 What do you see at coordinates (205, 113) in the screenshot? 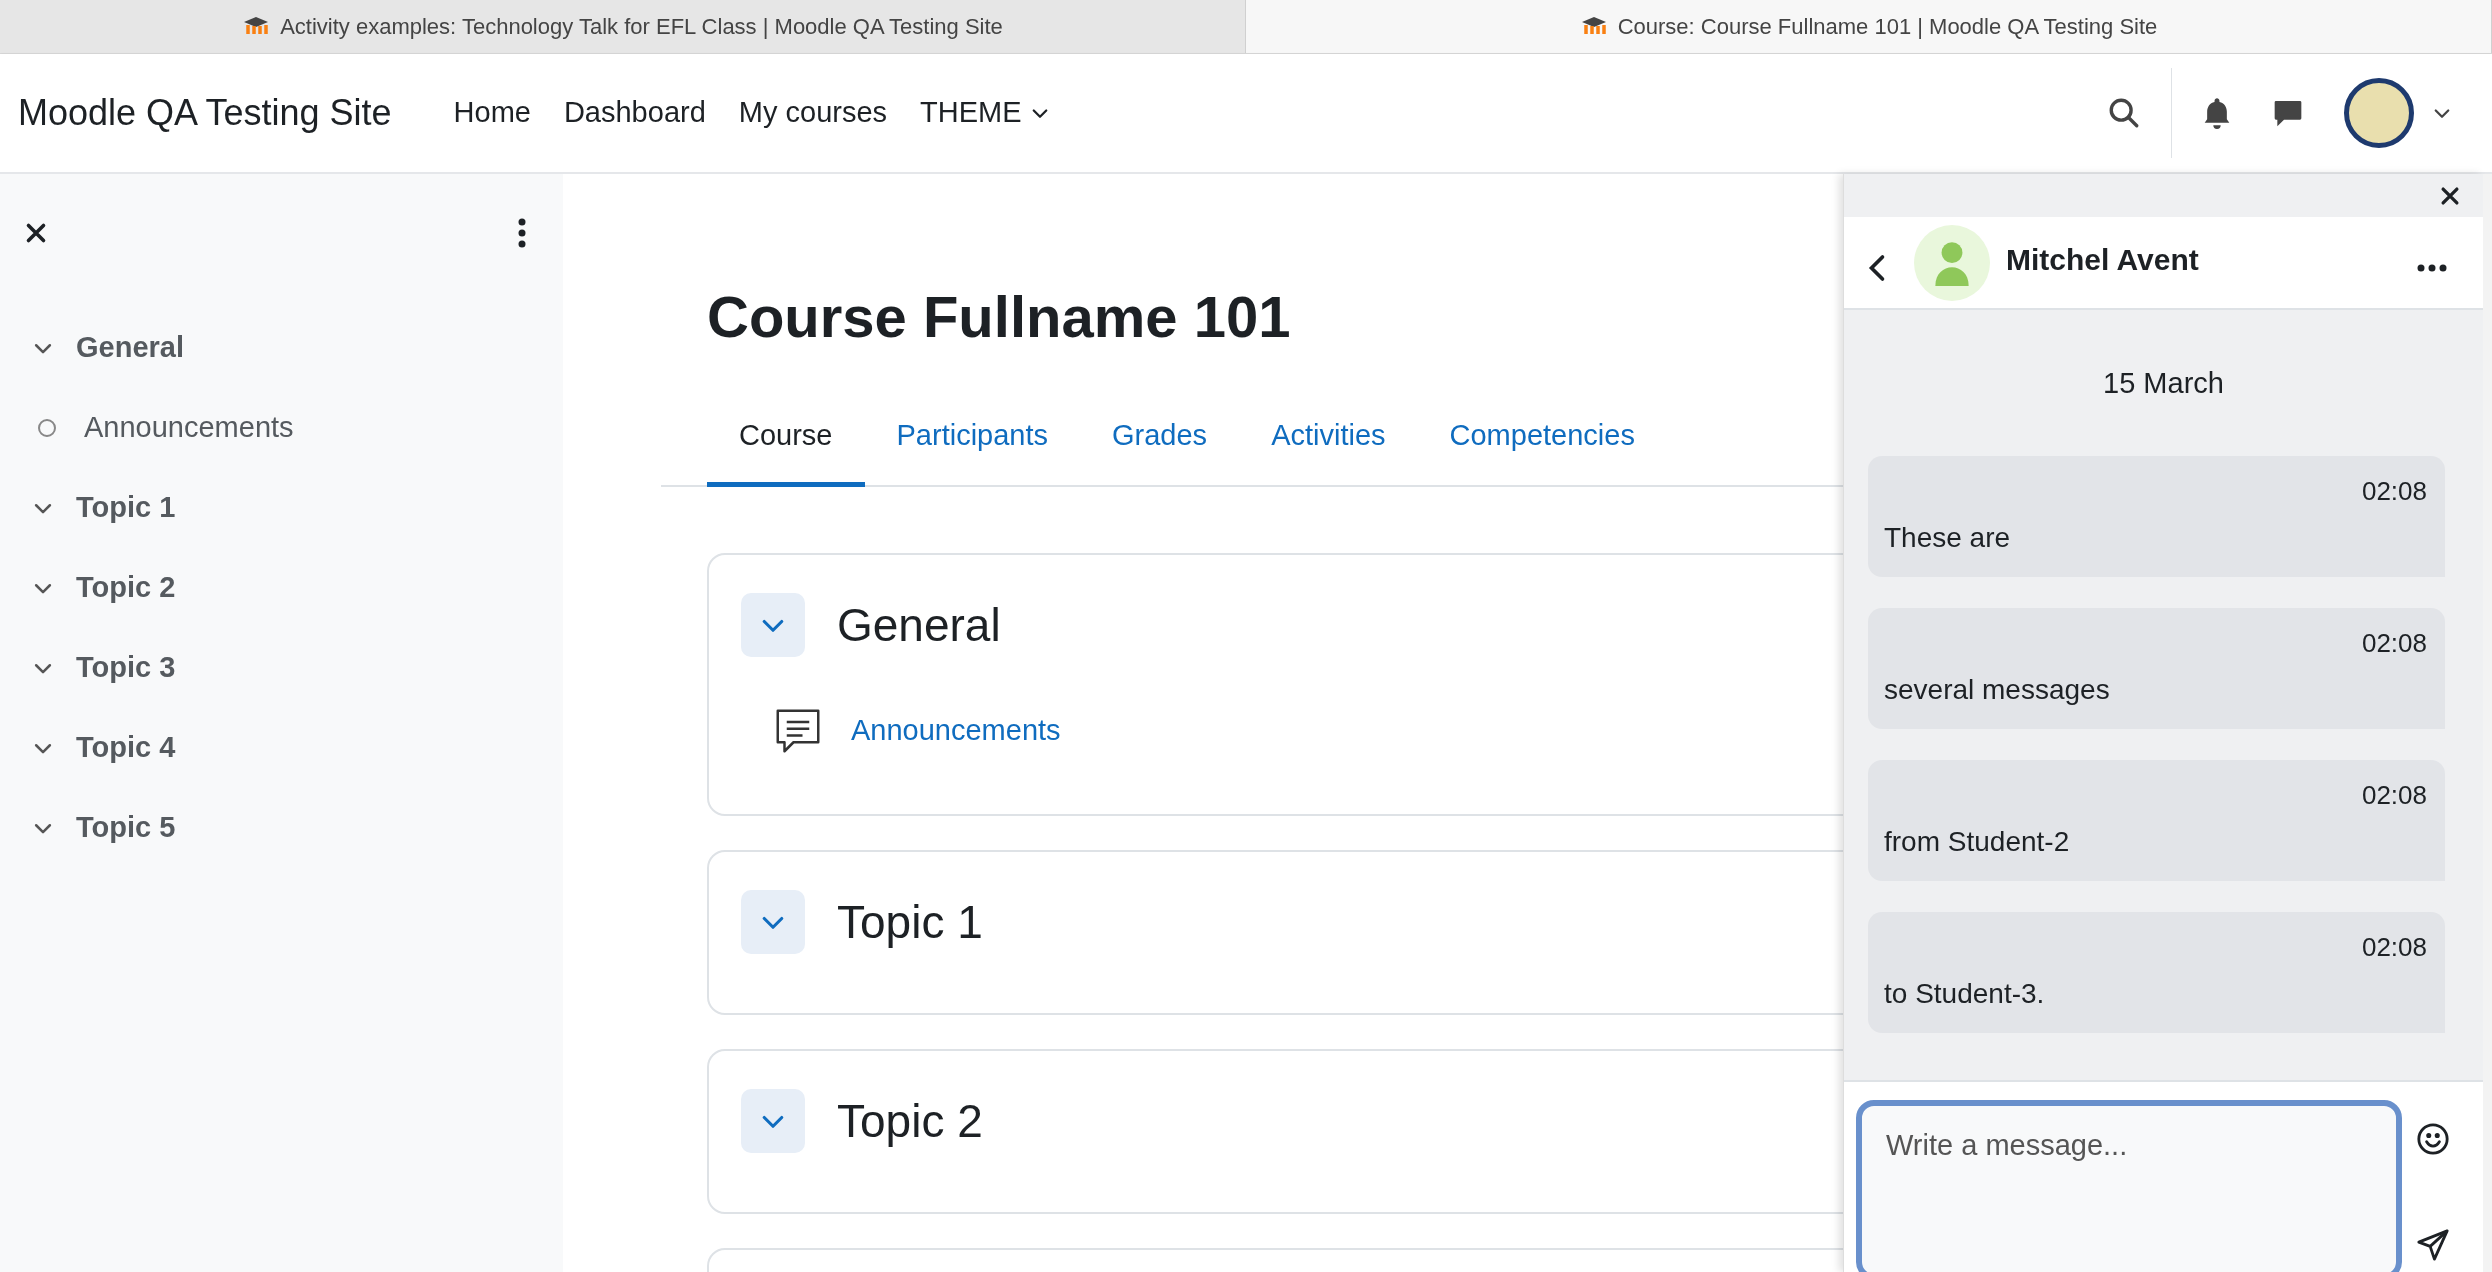
I see `site-name: Moodle QA Testing Site` at bounding box center [205, 113].